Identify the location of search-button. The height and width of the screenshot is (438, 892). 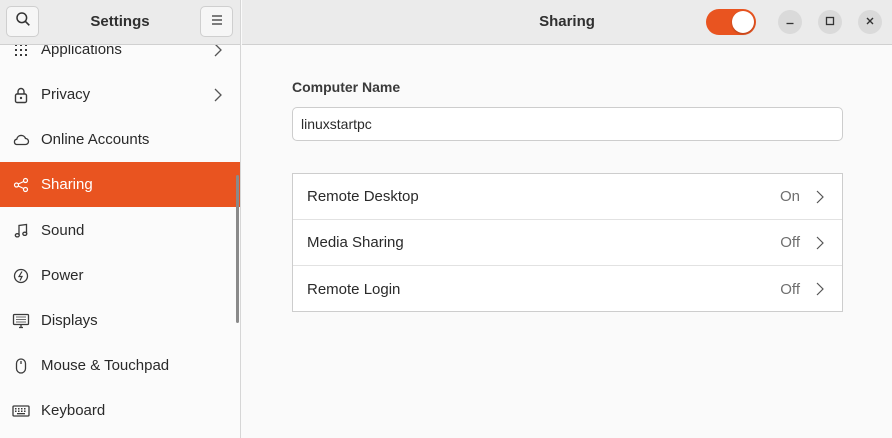
(22, 21).